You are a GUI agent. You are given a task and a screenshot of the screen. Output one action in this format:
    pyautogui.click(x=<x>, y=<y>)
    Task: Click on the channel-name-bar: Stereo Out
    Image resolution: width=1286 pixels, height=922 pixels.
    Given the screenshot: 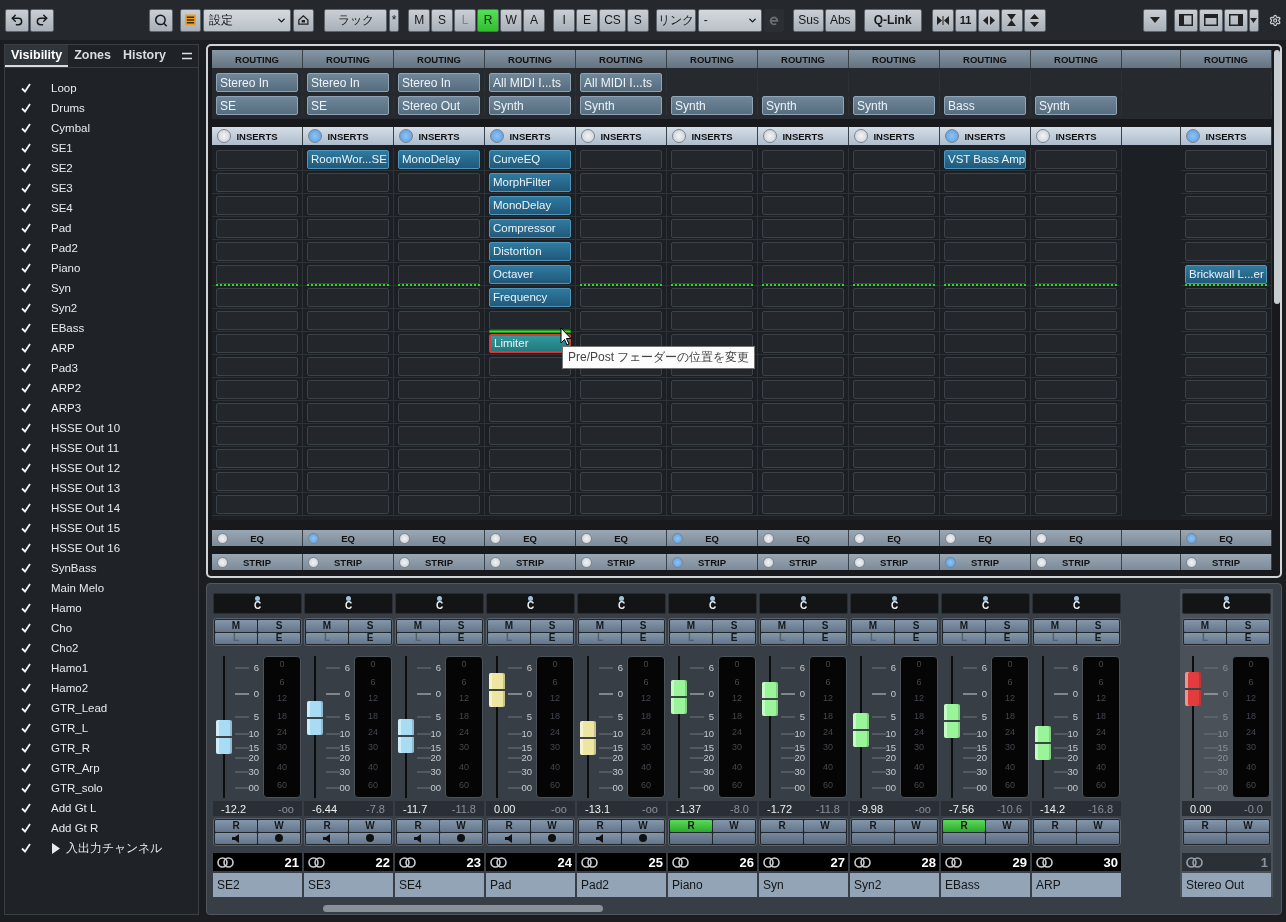 What is the action you would take?
    pyautogui.click(x=1226, y=885)
    